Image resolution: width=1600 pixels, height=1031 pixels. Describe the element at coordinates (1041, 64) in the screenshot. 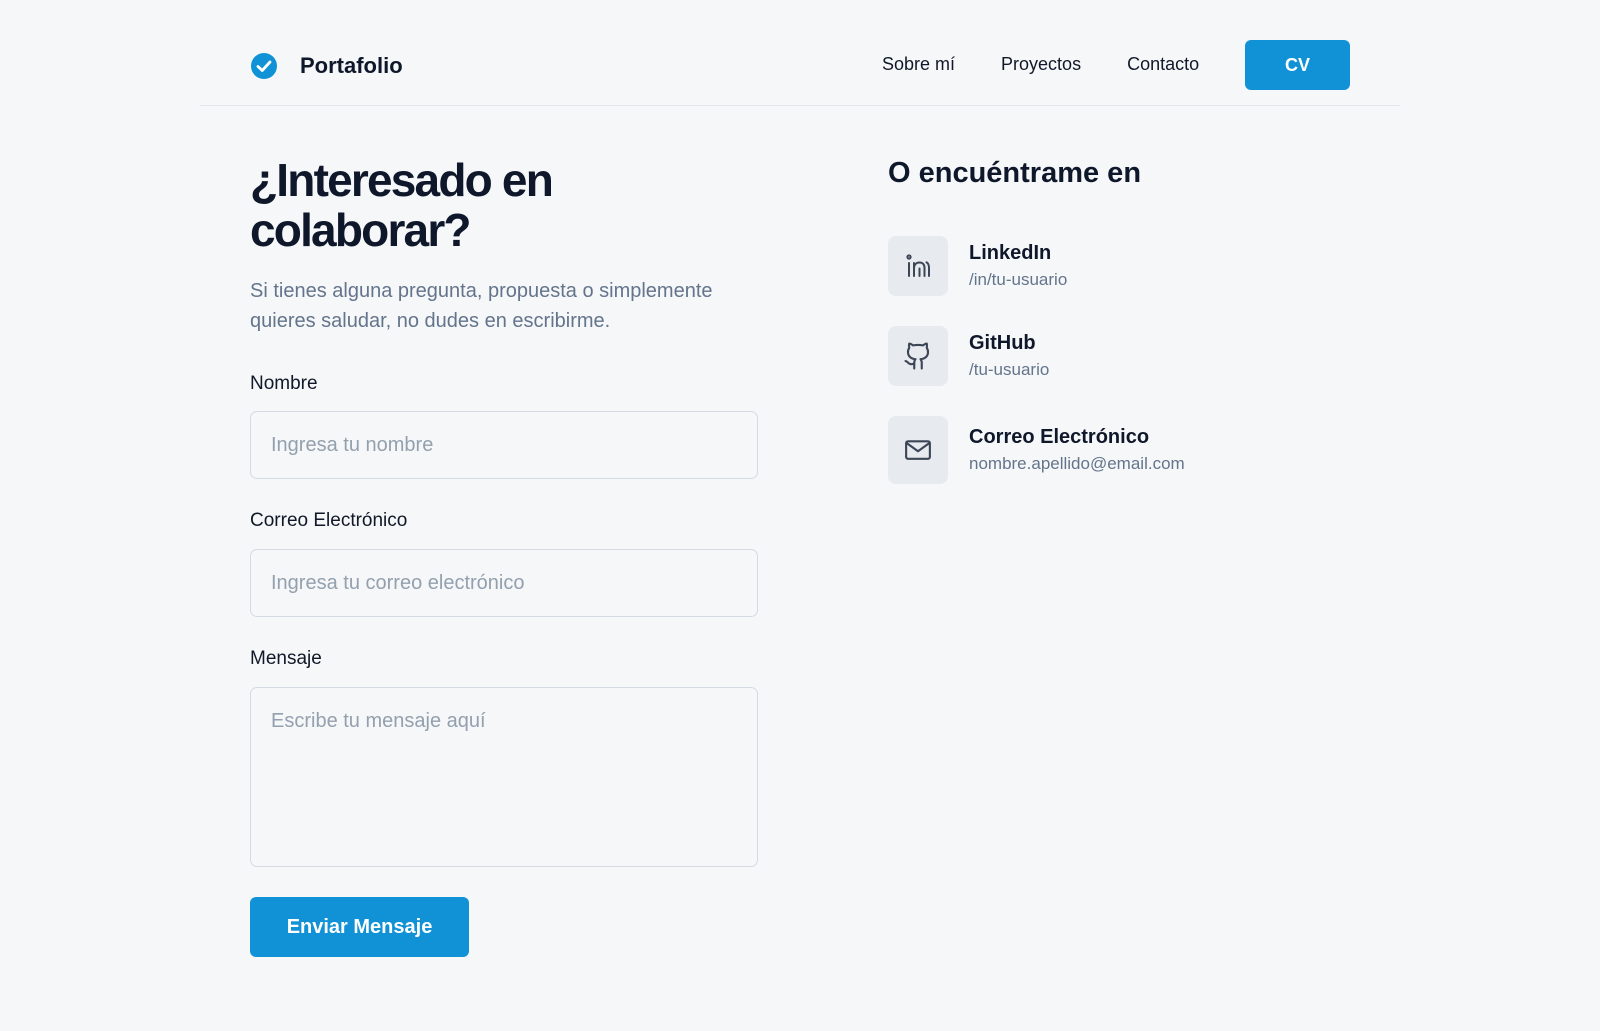

I see `nav-link-proyectos: Proyectos` at that location.